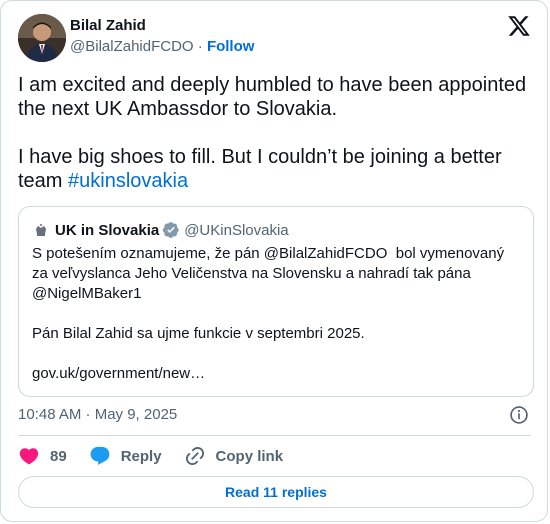 Image resolution: width=550 pixels, height=524 pixels. I want to click on heart-icon, so click(29, 456).